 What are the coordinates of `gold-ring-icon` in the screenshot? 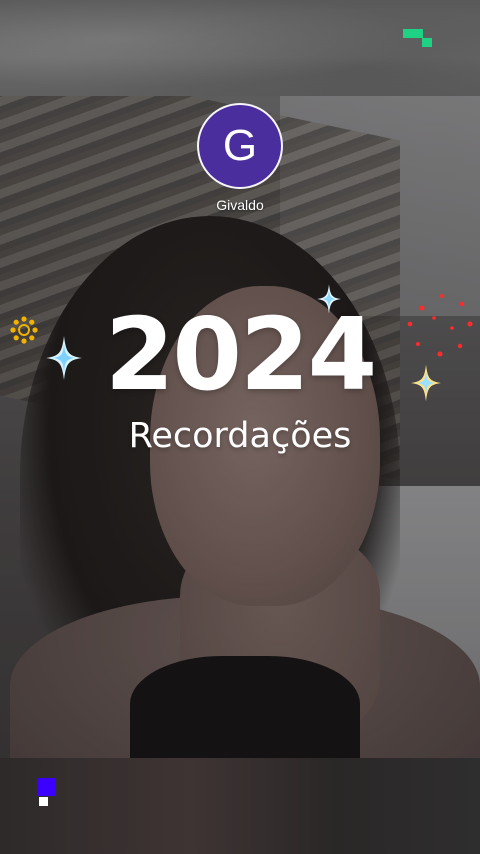 It's located at (24, 330).